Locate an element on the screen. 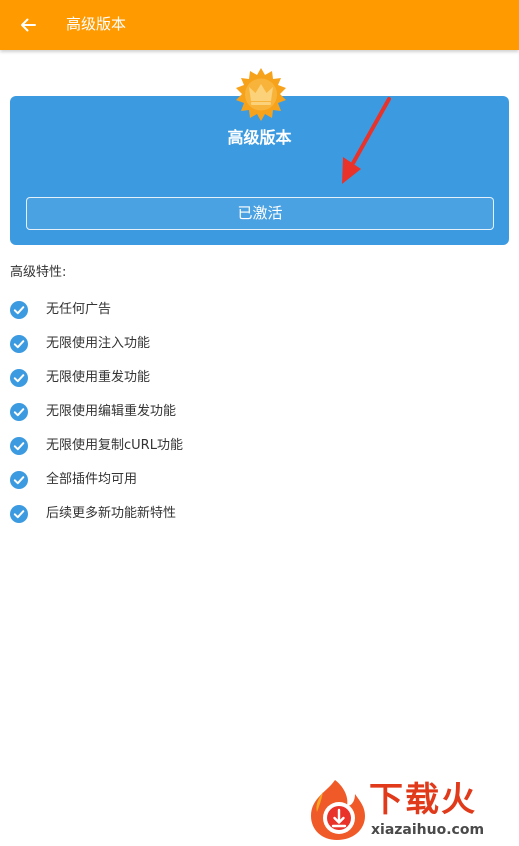 The width and height of the screenshot is (519, 846). app-bar: 高级版本 is located at coordinates (259, 25).